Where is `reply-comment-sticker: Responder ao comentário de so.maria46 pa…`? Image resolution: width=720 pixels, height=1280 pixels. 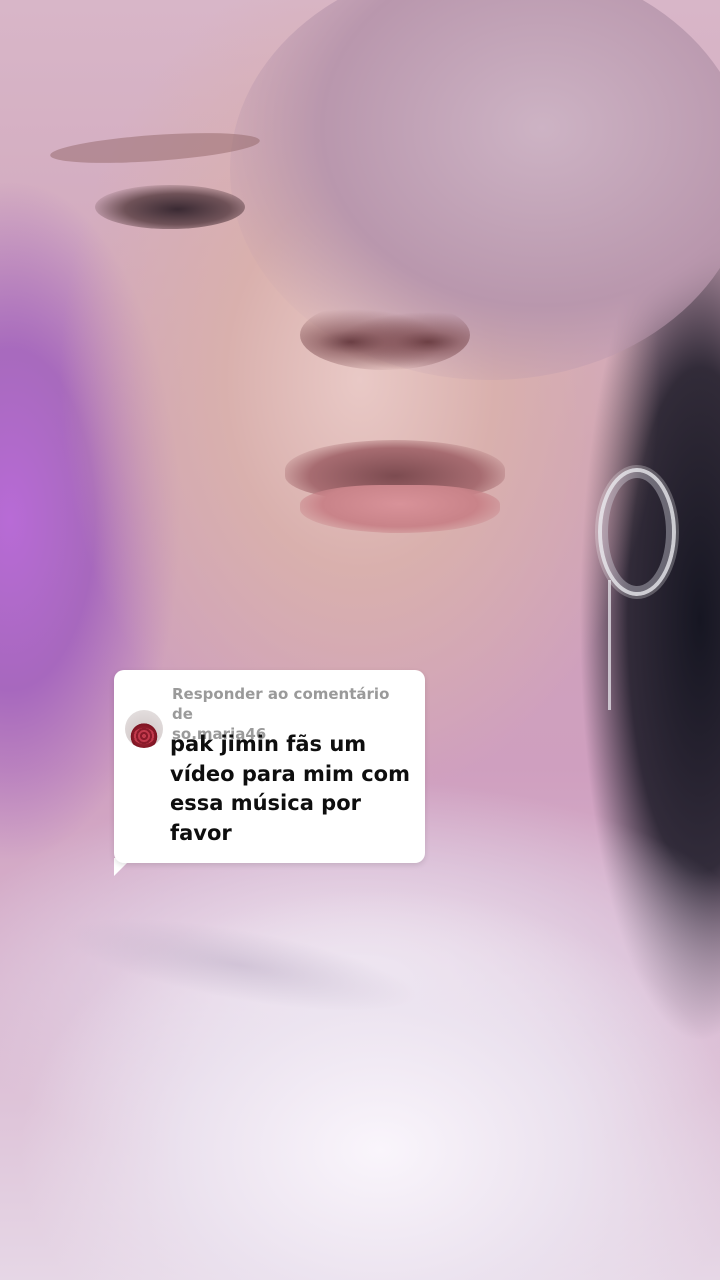 reply-comment-sticker: Responder ao comentário de so.maria46 pa… is located at coordinates (269, 766).